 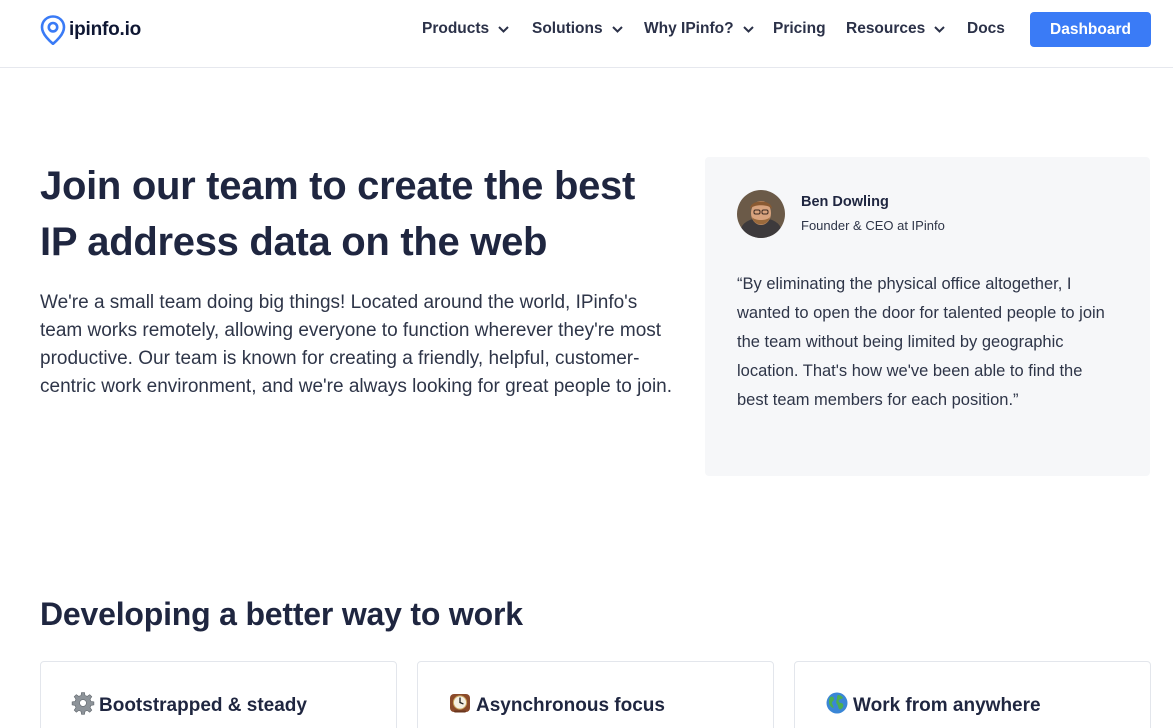 I want to click on nav-why-ipinfo-label: Why IPinfo?, so click(x=689, y=28).